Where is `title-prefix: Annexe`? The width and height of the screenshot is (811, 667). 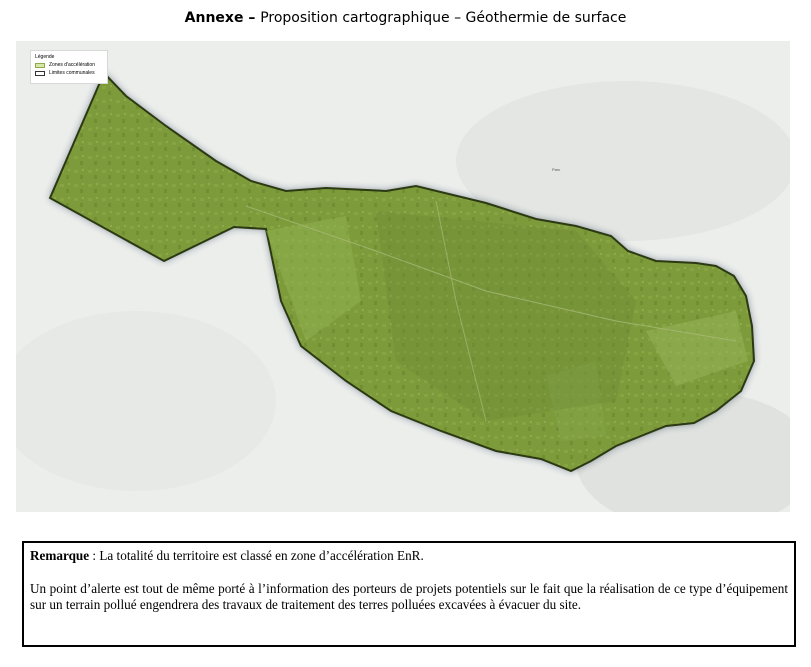
title-prefix: Annexe is located at coordinates (214, 18).